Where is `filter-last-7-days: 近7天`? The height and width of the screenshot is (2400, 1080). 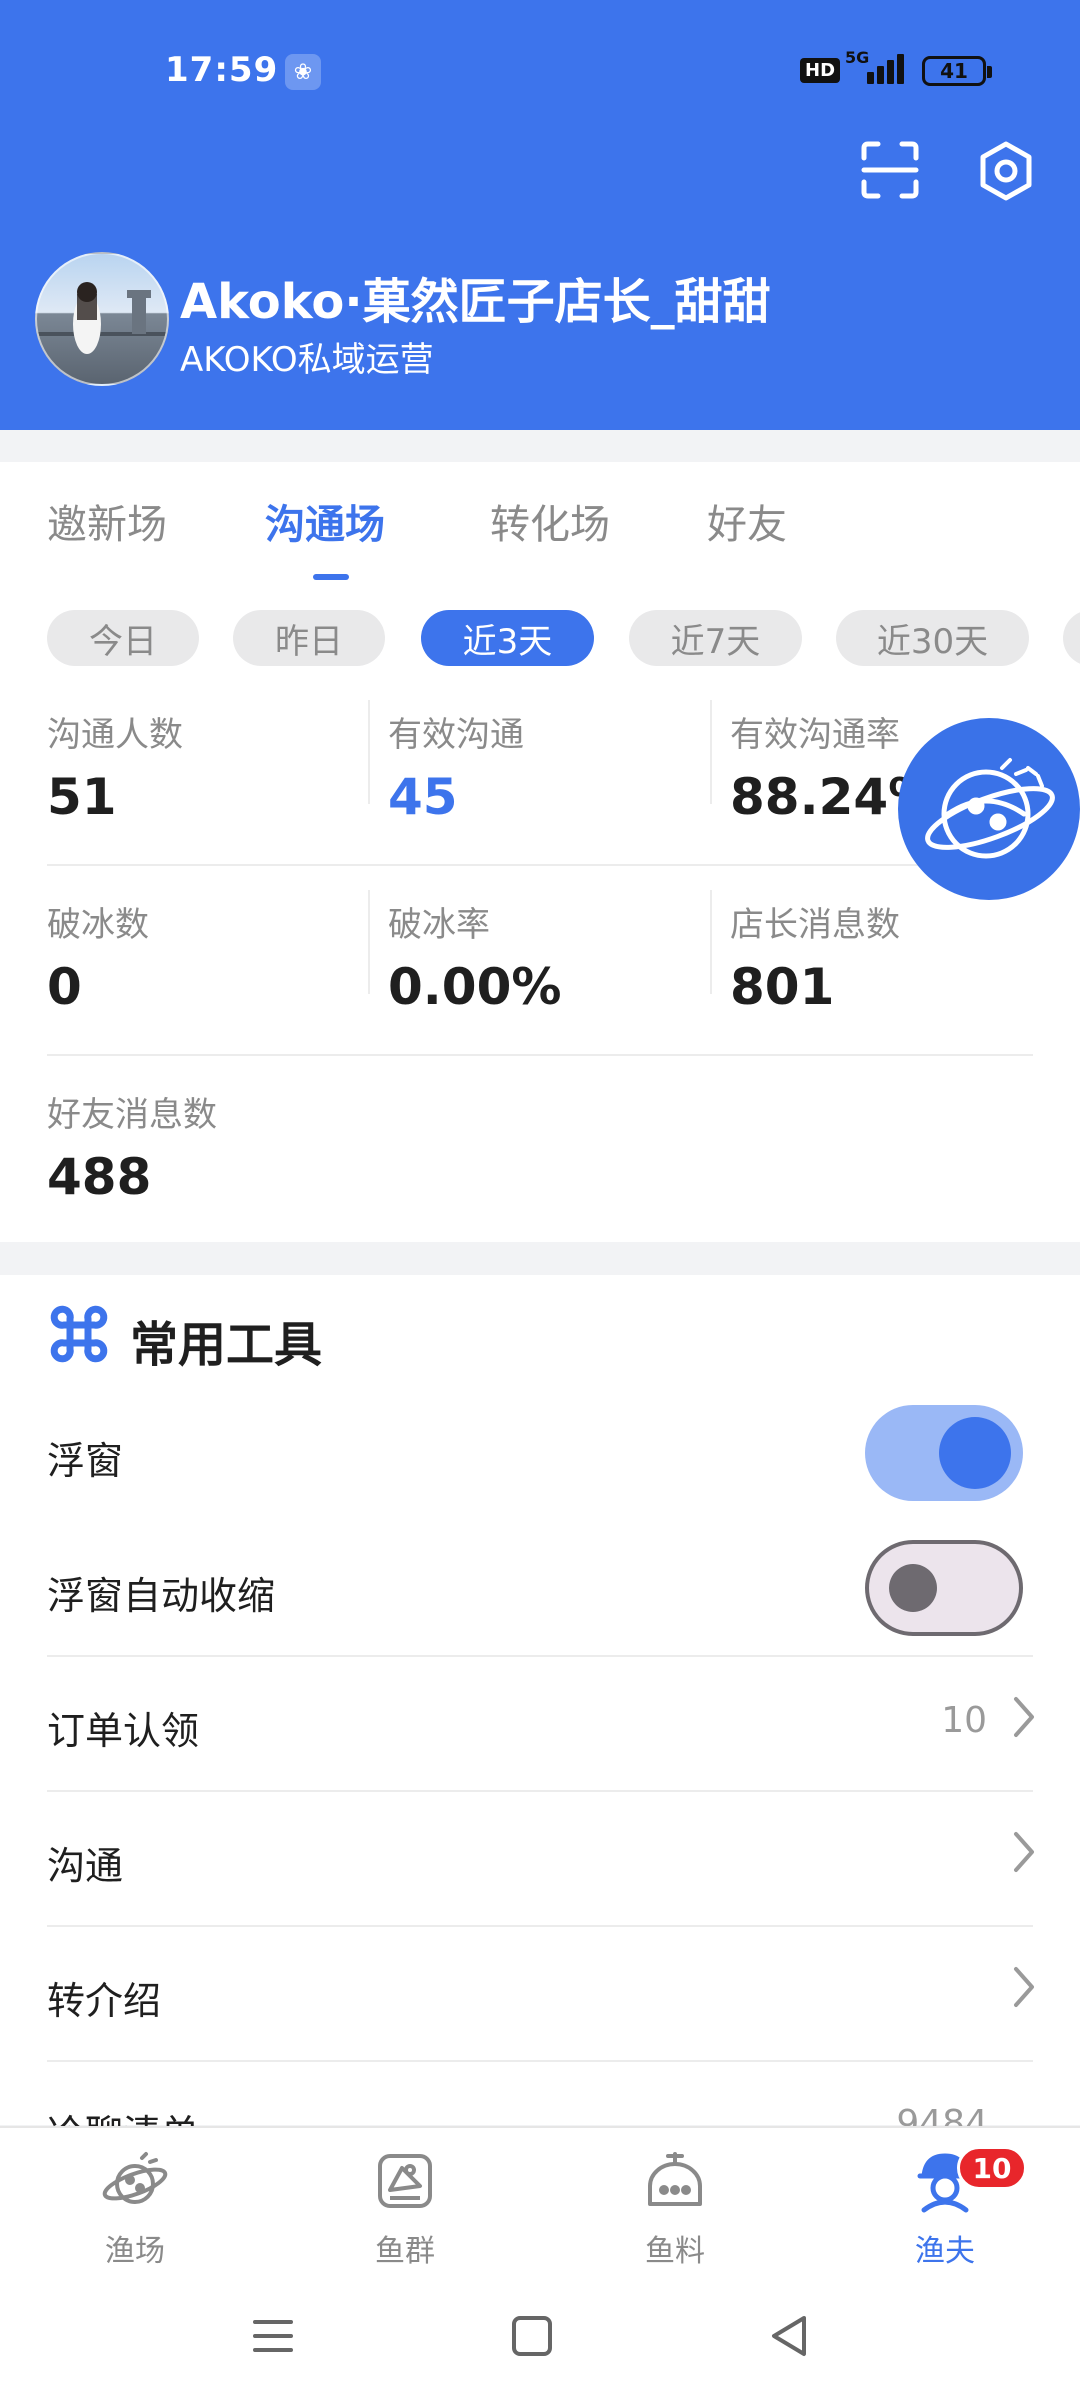 filter-last-7-days: 近7天 is located at coordinates (715, 638).